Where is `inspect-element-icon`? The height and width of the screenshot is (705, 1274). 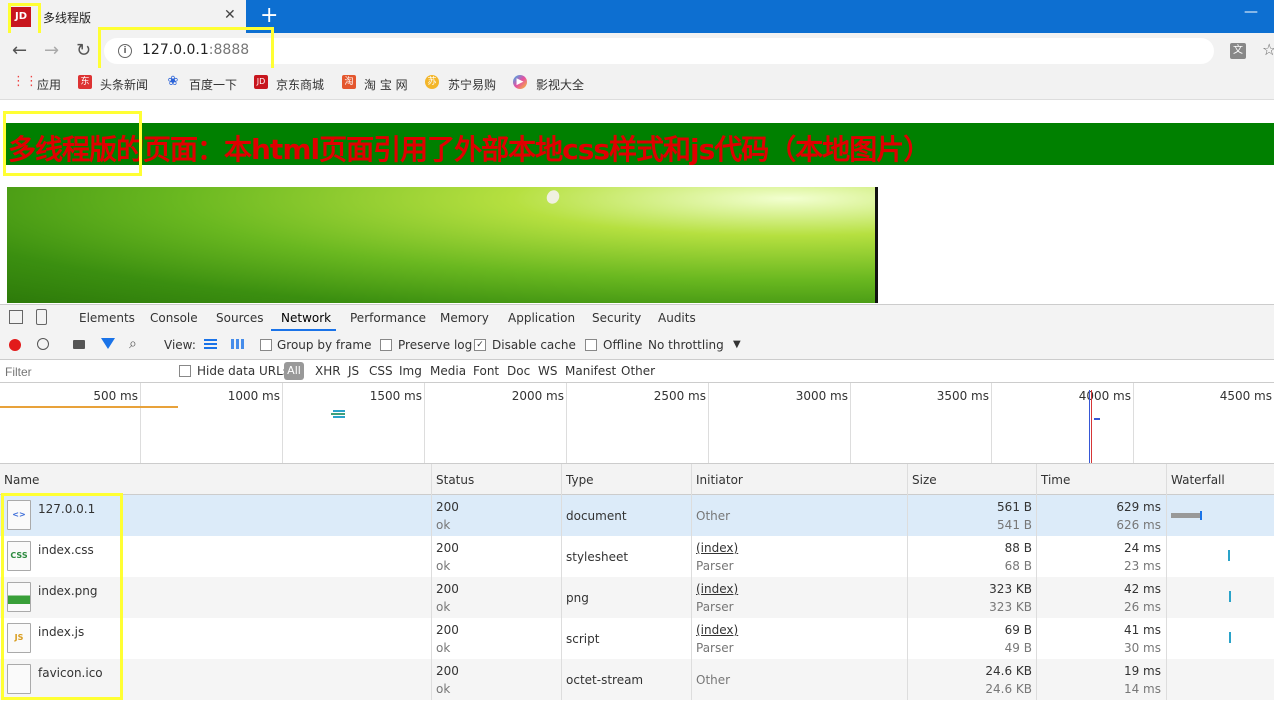 inspect-element-icon is located at coordinates (16, 317).